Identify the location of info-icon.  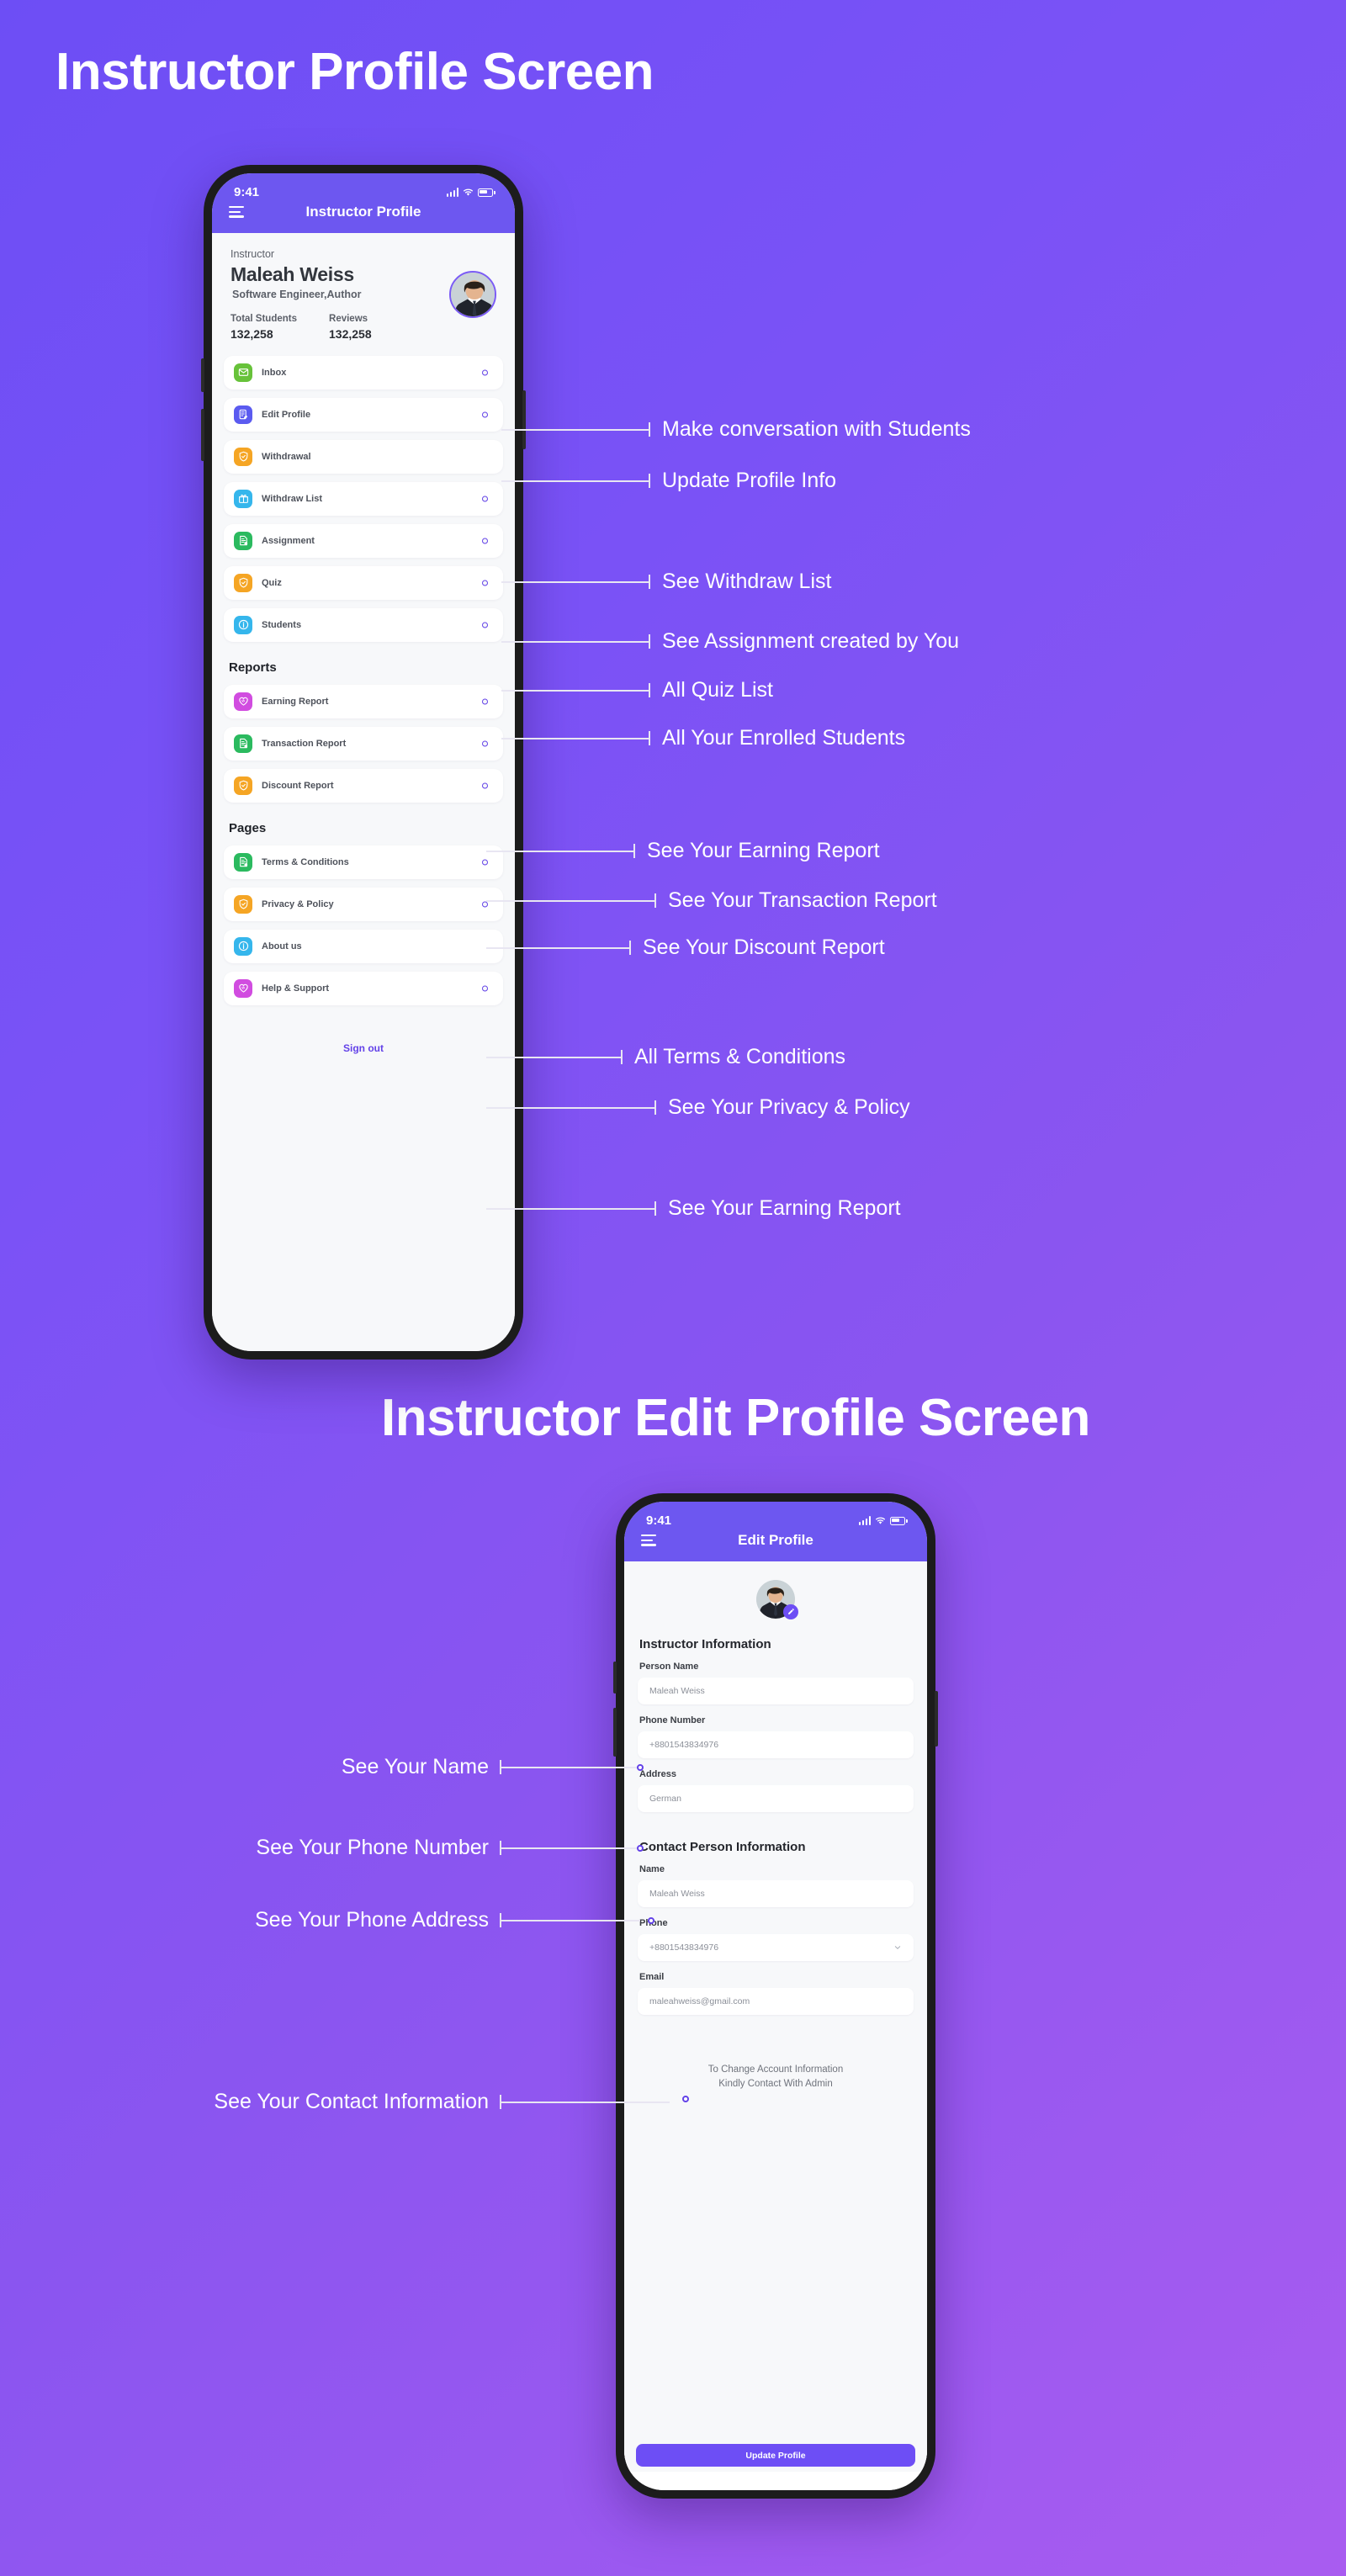
(243, 946).